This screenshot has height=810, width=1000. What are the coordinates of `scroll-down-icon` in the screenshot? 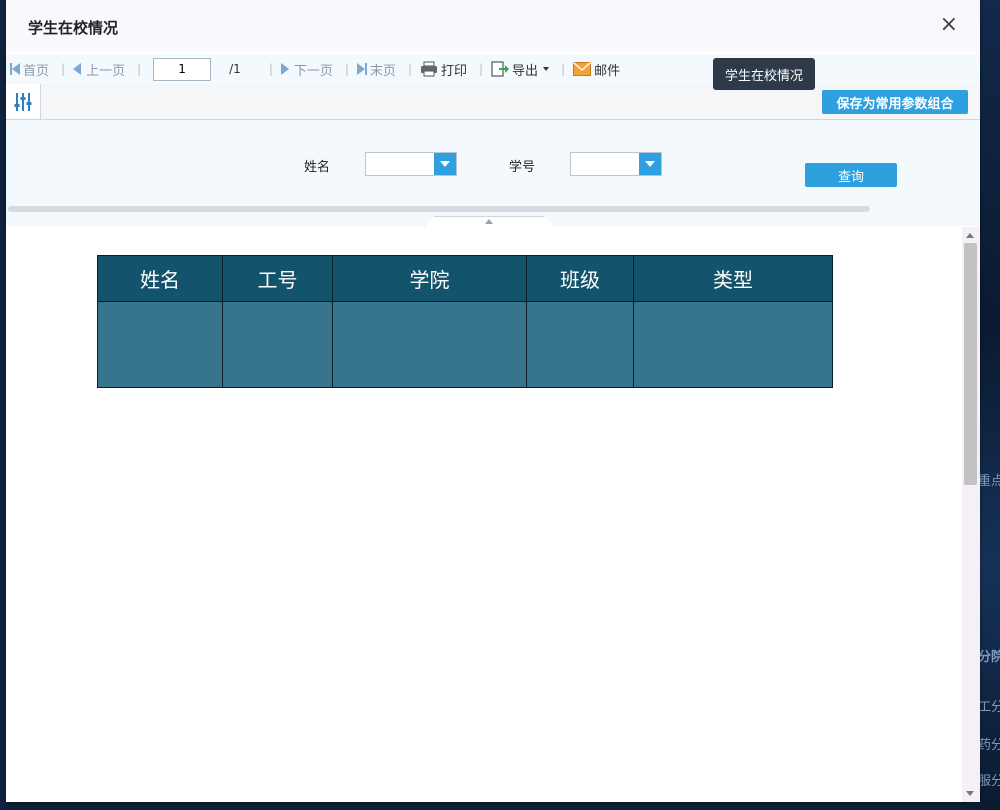 It's located at (970, 793).